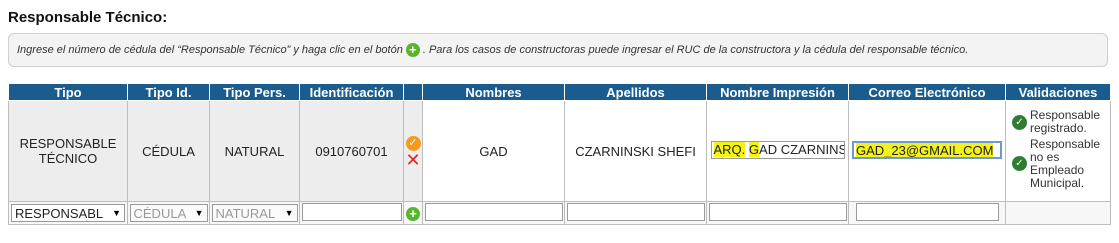 This screenshot has width=1119, height=243. What do you see at coordinates (88, 17) in the screenshot?
I see `section-title: Responsable Técnico:` at bounding box center [88, 17].